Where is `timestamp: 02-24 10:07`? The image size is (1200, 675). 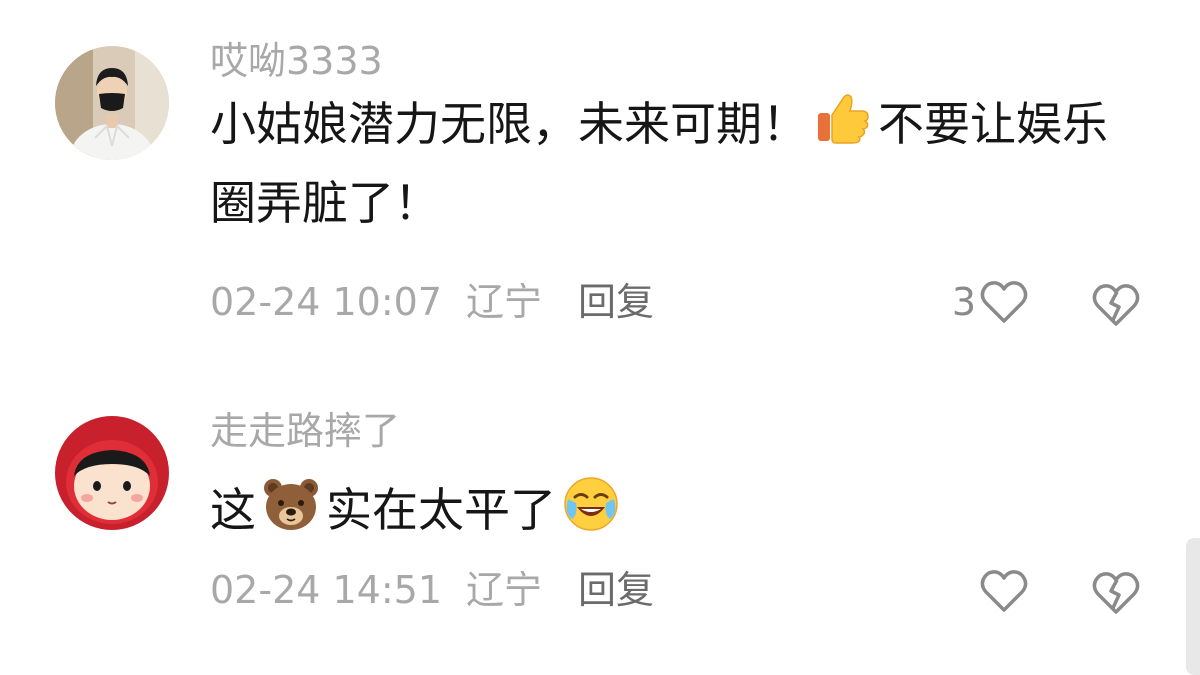
timestamp: 02-24 10:07 is located at coordinates (326, 302).